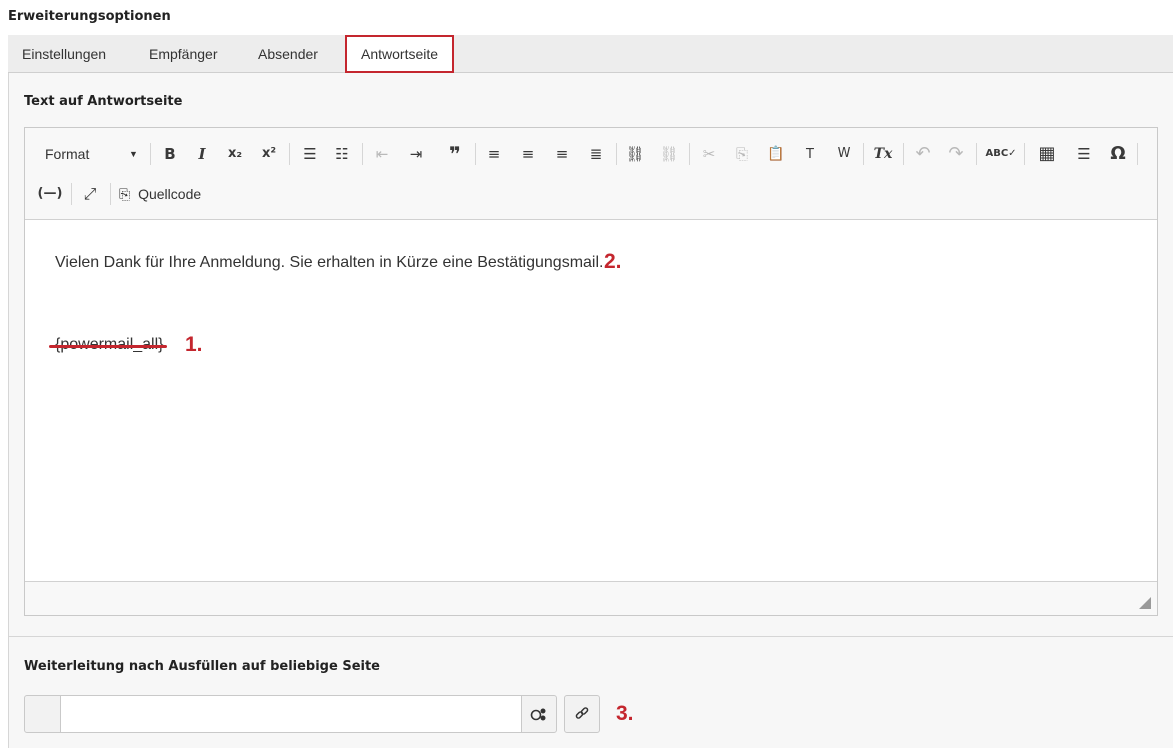 This screenshot has width=1173, height=748. What do you see at coordinates (108, 346) in the screenshot?
I see `strike-annotation` at bounding box center [108, 346].